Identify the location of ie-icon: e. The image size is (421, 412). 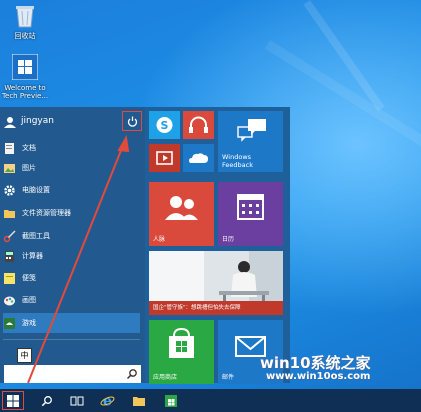
(107, 401).